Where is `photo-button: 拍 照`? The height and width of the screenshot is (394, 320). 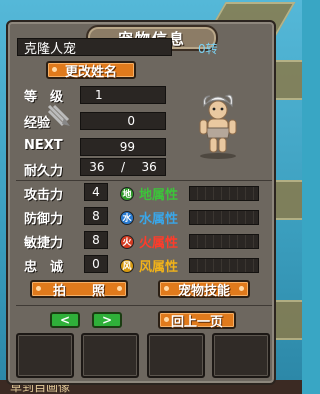 photo-button: 拍 照 is located at coordinates (79, 289).